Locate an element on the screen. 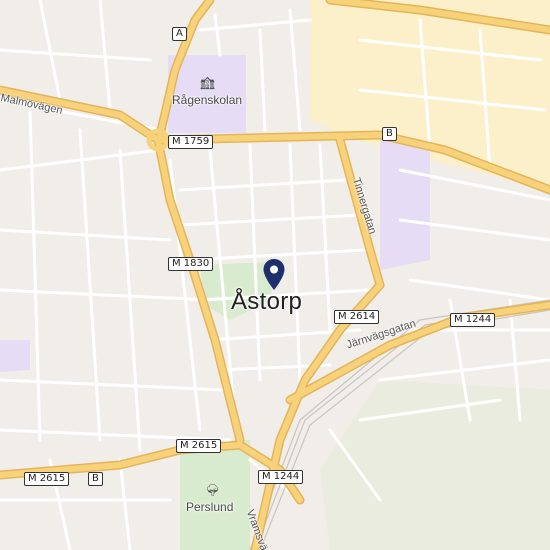 This screenshot has width=550, height=550. purple-area-west is located at coordinates (15, 356).